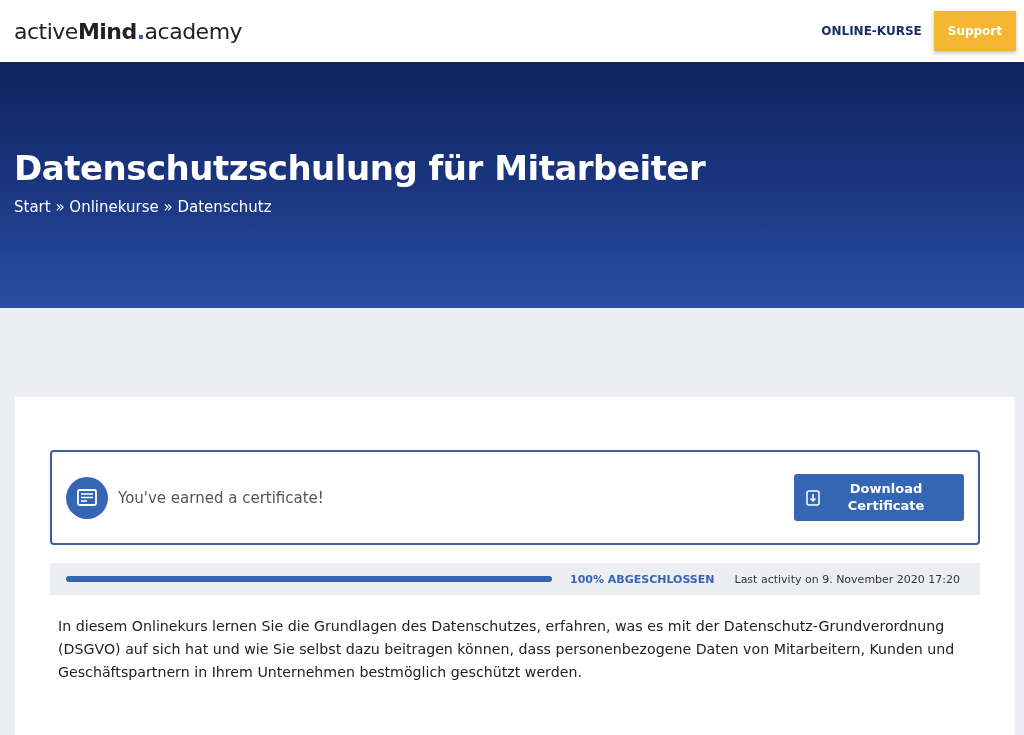 The image size is (1024, 735). Describe the element at coordinates (221, 497) in the screenshot. I see `certificate-message: You've earned a certificate!` at that location.